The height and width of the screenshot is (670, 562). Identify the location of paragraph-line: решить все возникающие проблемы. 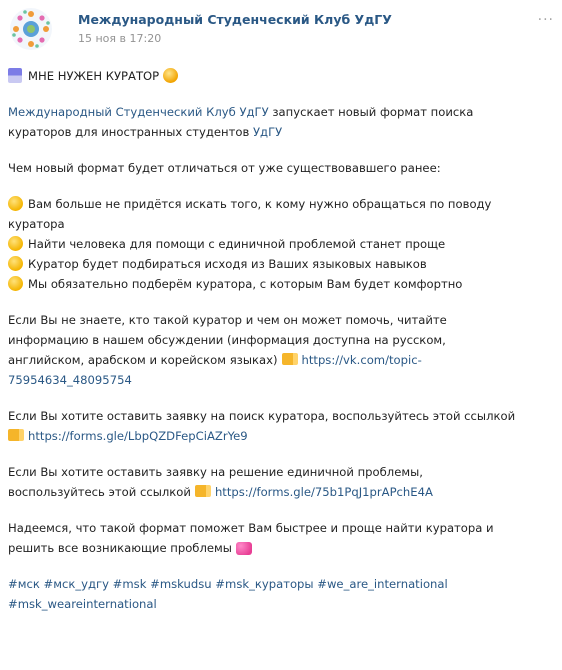
(282, 548).